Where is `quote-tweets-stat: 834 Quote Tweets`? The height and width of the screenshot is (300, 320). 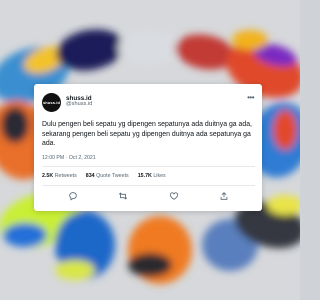
quote-tweets-stat: 834 Quote Tweets is located at coordinates (107, 176).